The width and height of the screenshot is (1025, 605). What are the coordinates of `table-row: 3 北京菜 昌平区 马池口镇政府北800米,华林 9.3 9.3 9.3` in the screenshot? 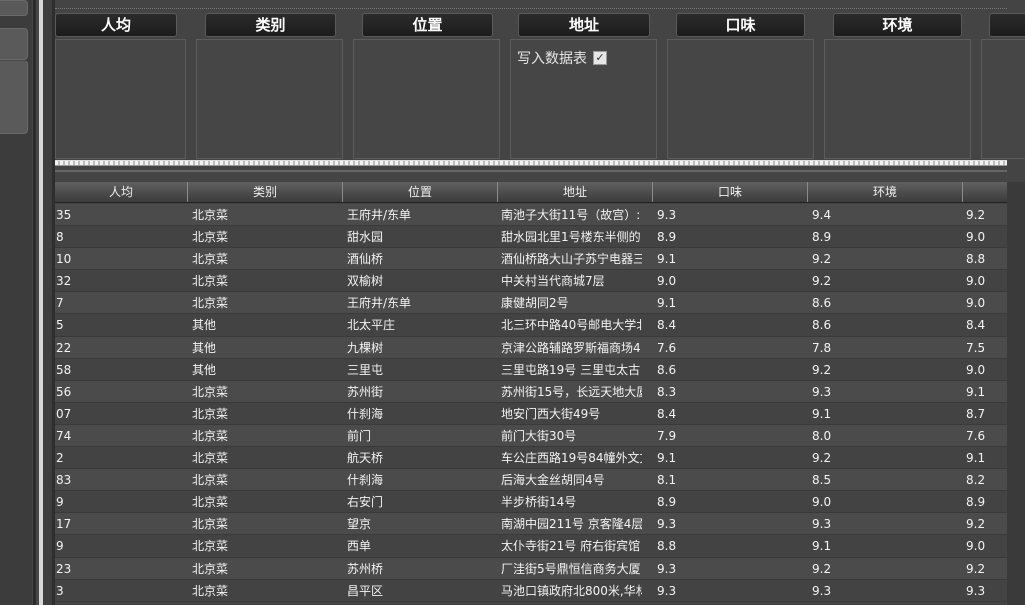 It's located at (531, 590).